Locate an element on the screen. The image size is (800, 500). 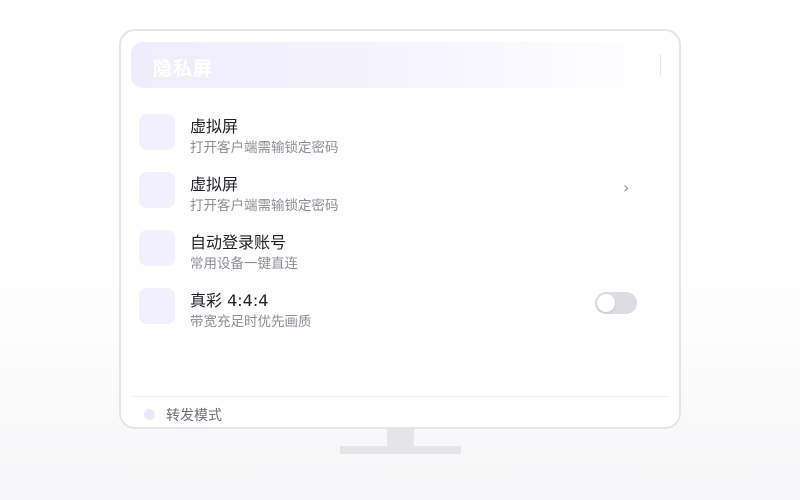
monitor-stand-neck is located at coordinates (400, 437).